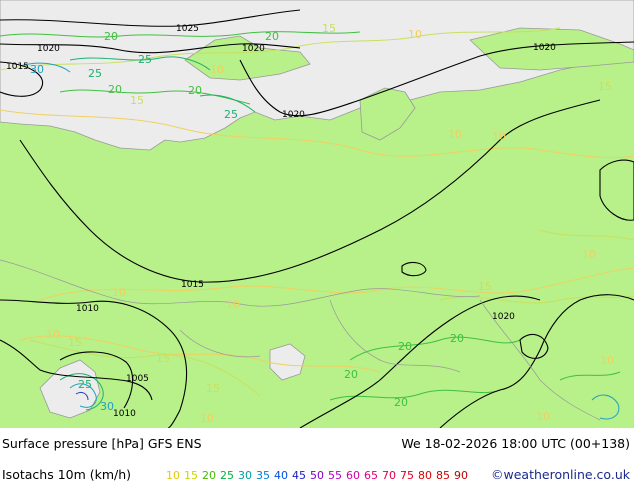  What do you see at coordinates (245, 475) in the screenshot?
I see `scale-value: 30` at bounding box center [245, 475].